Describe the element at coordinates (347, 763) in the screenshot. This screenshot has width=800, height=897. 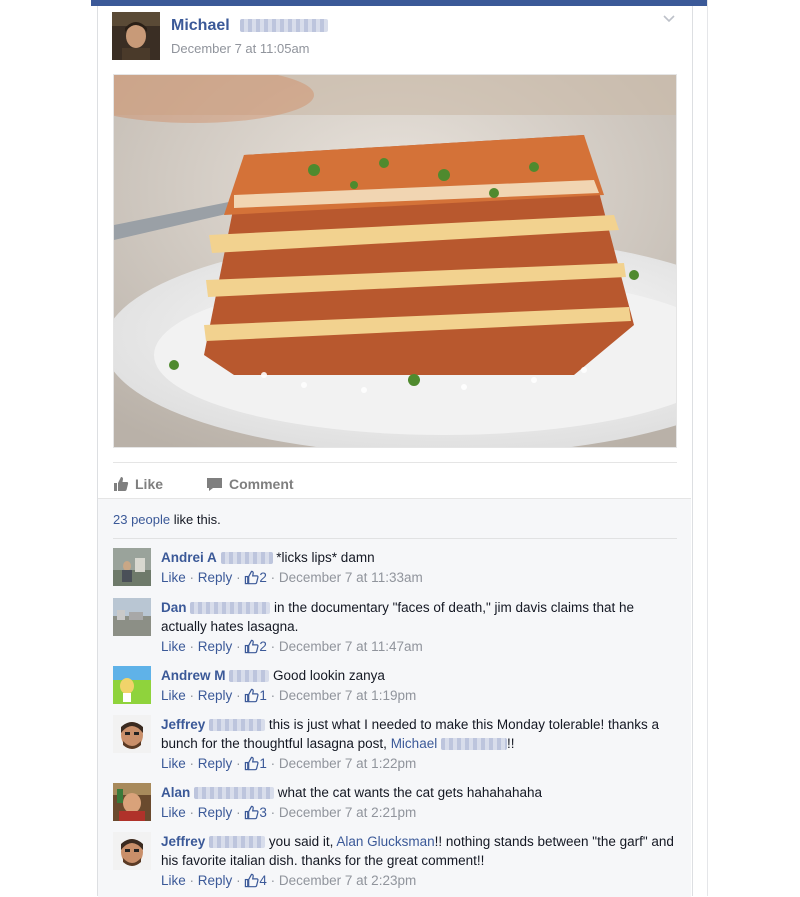
I see `comment-time: December 7 at 1:22pm` at that location.